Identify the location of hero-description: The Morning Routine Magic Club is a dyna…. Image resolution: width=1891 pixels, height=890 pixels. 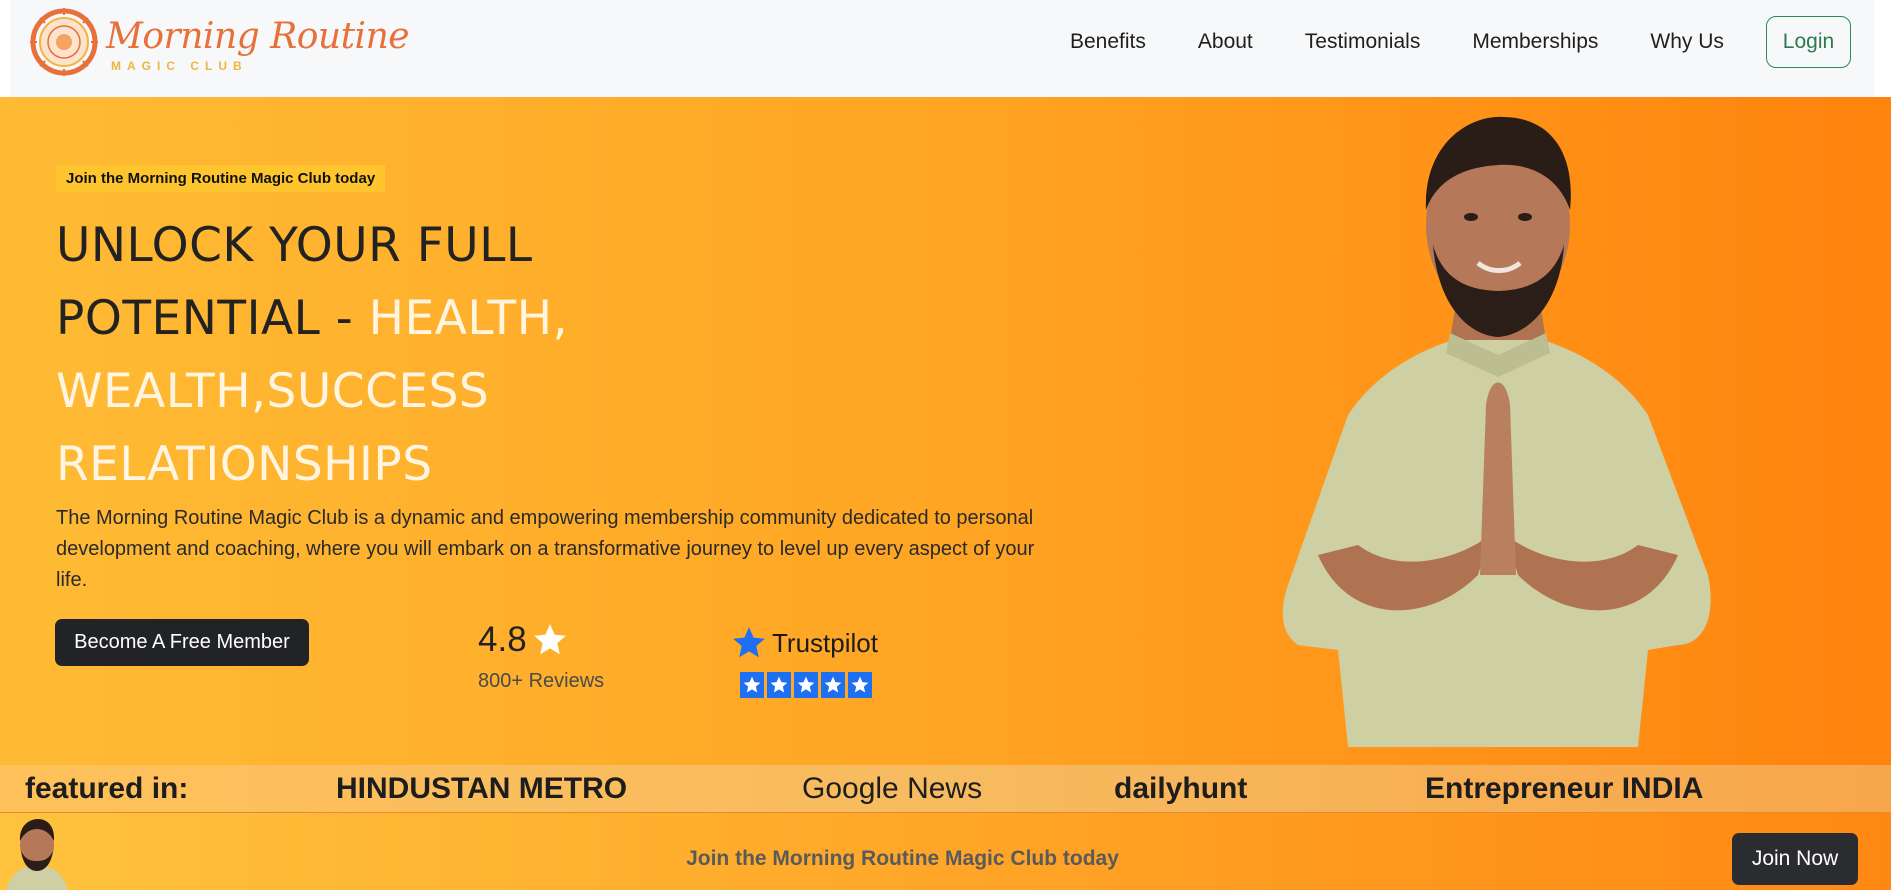
(545, 549).